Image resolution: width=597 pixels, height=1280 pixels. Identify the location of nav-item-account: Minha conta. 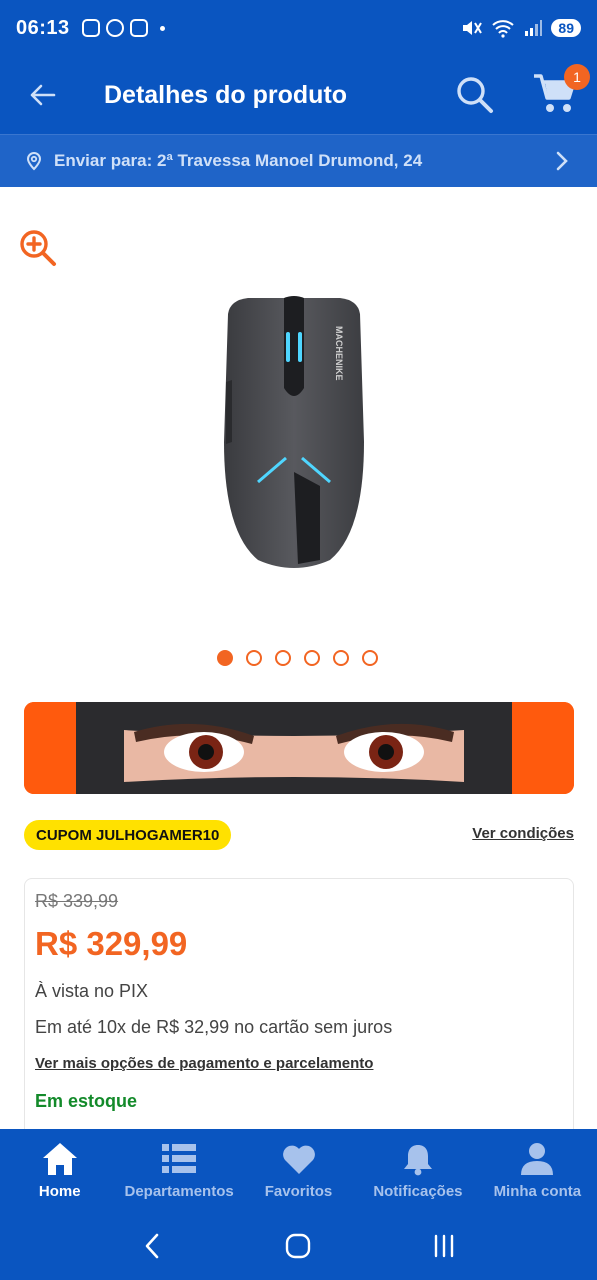
(537, 1170).